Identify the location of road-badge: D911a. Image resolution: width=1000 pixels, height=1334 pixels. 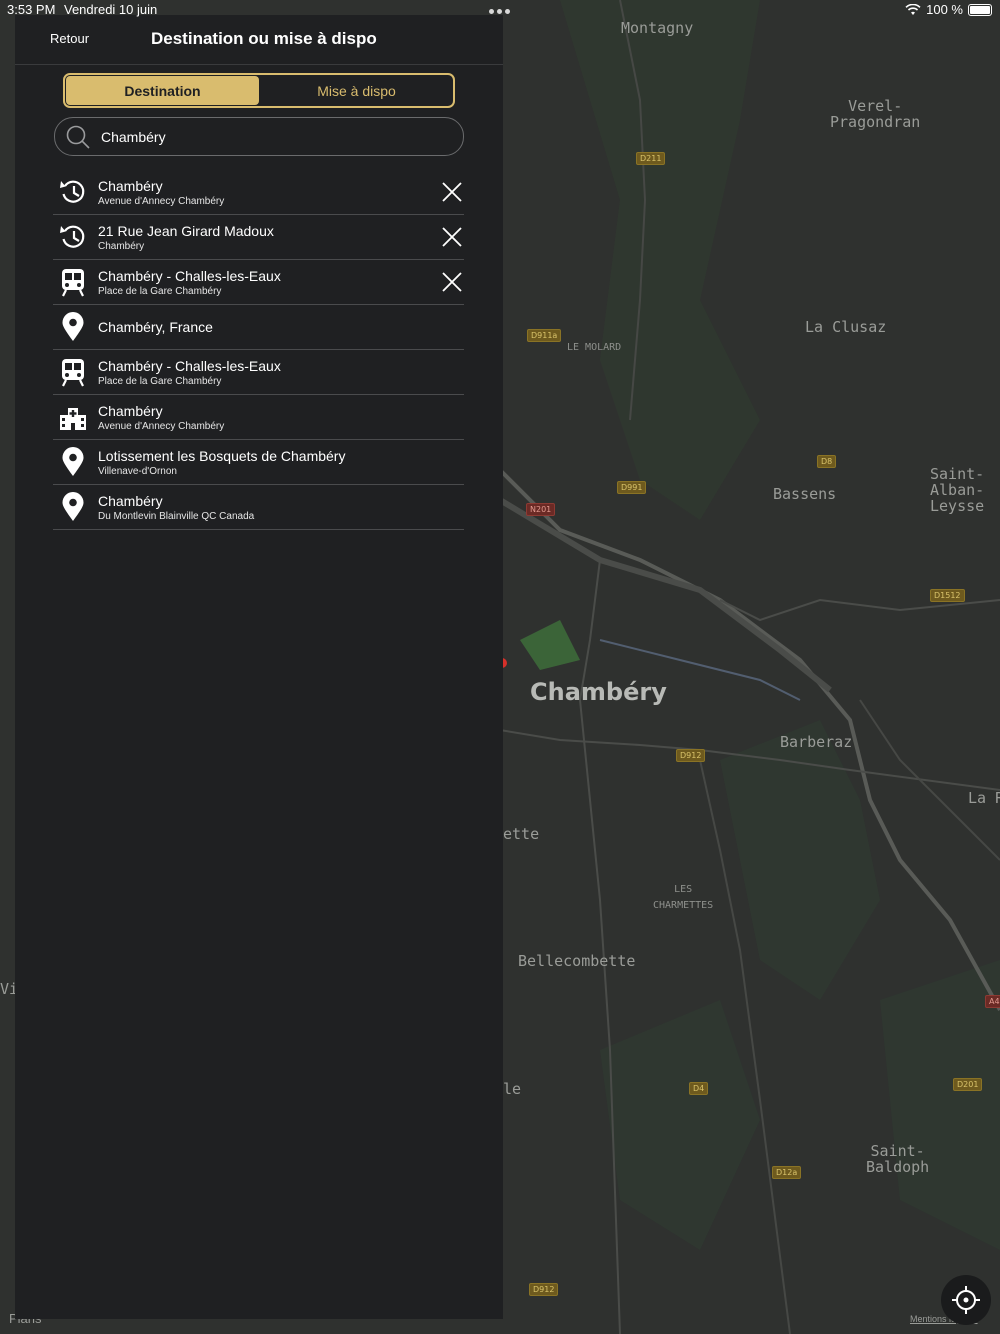
(544, 335).